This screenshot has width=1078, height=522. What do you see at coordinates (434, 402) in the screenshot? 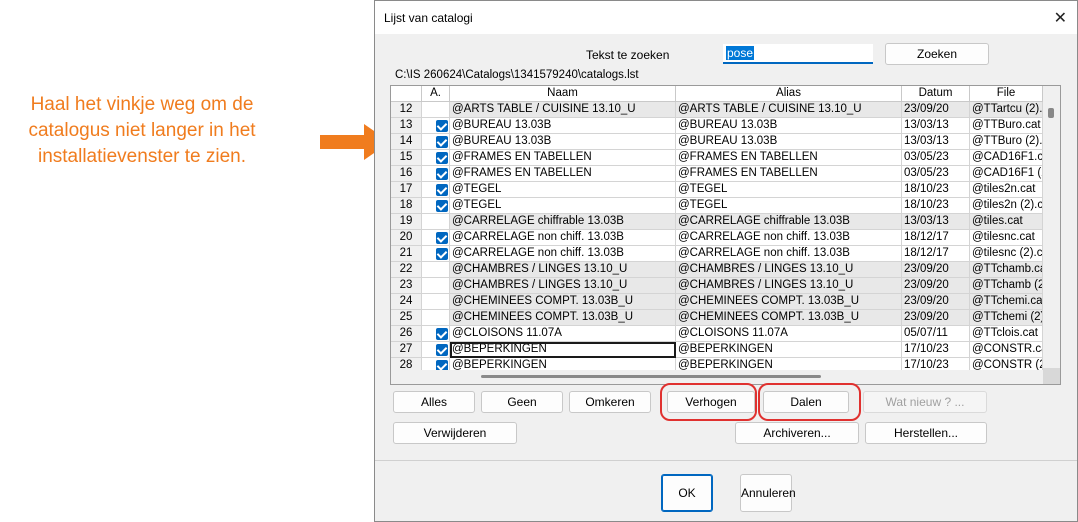
I see `select-all-button: Alles` at bounding box center [434, 402].